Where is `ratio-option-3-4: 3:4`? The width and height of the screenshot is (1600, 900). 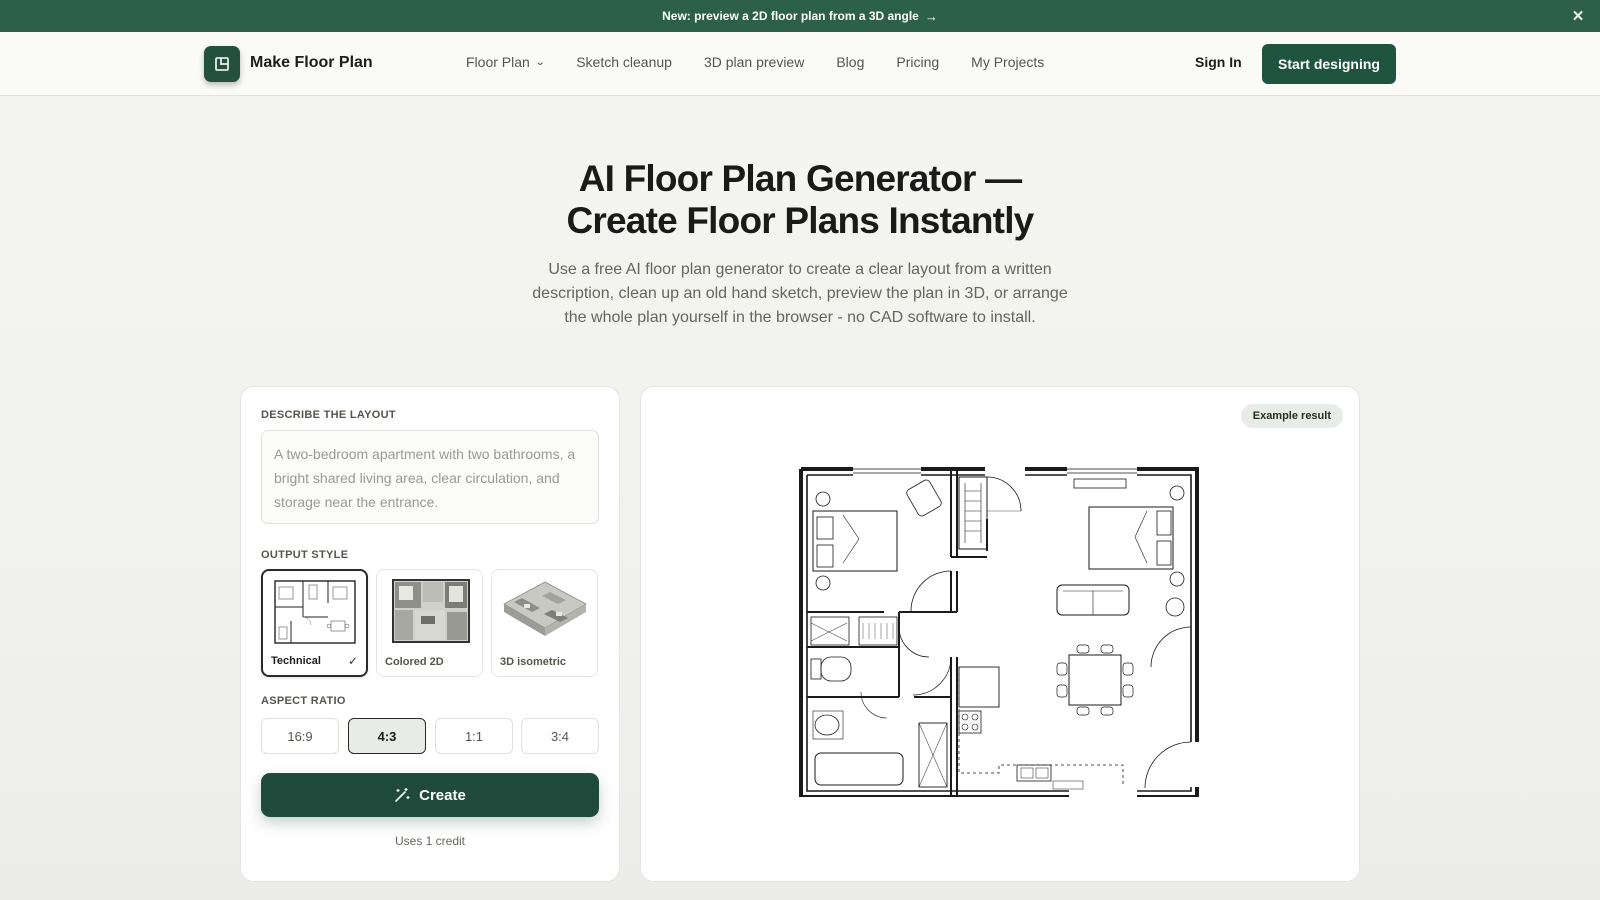
ratio-option-3-4: 3:4 is located at coordinates (560, 736).